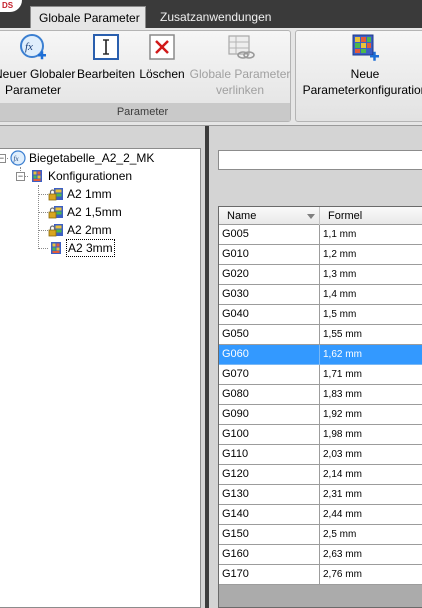 The height and width of the screenshot is (608, 422). What do you see at coordinates (162, 57) in the screenshot?
I see `delete-button: Löschen` at bounding box center [162, 57].